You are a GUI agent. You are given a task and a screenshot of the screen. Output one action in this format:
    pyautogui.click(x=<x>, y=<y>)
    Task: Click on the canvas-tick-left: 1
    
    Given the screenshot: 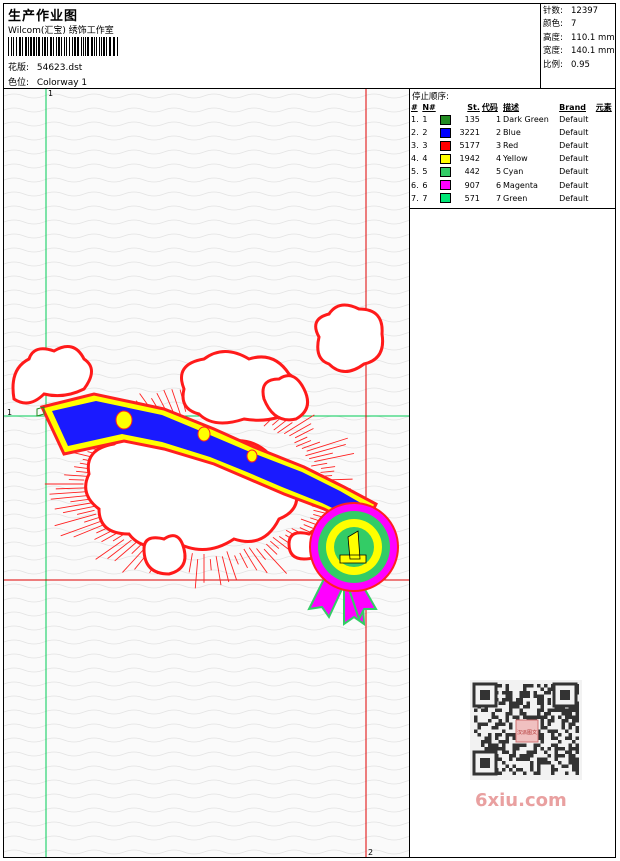 What is the action you would take?
    pyautogui.click(x=10, y=412)
    